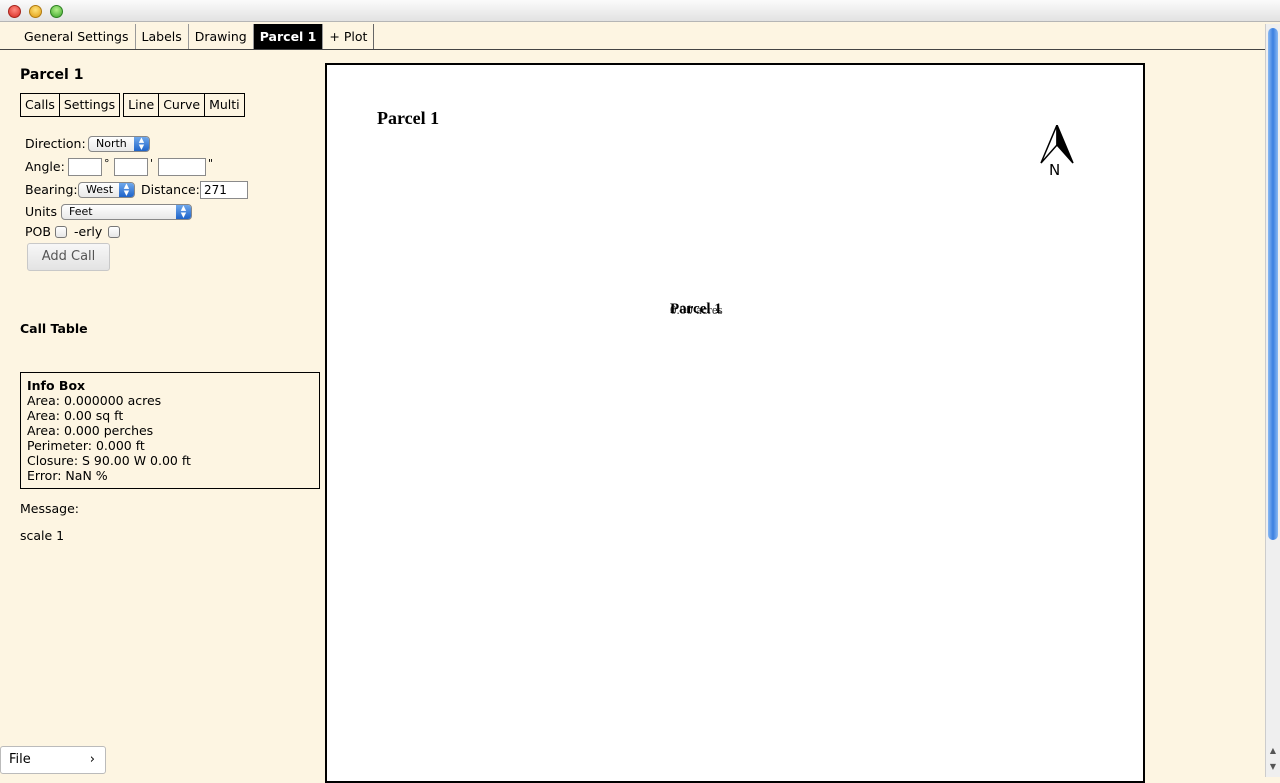 This screenshot has width=1280, height=783. Describe the element at coordinates (126, 212) in the screenshot. I see `units-select: Feet ▲ ▼` at that location.